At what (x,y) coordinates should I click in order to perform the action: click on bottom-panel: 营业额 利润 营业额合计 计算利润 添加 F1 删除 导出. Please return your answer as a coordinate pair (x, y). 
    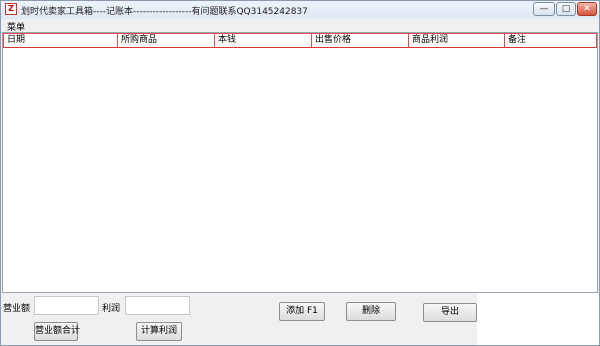
    Looking at the image, I should click on (300, 319).